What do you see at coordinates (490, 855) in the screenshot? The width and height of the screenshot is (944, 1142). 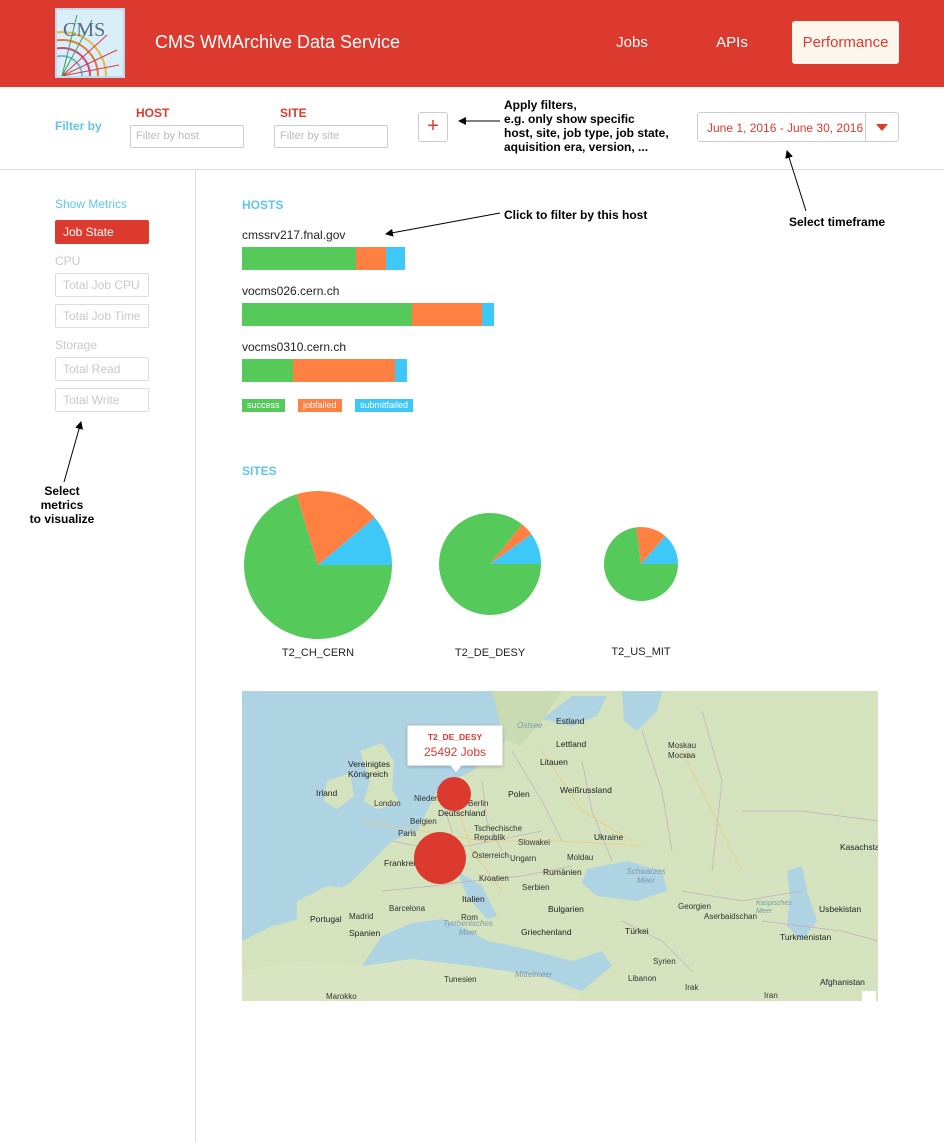 I see `map-label: Österreich` at bounding box center [490, 855].